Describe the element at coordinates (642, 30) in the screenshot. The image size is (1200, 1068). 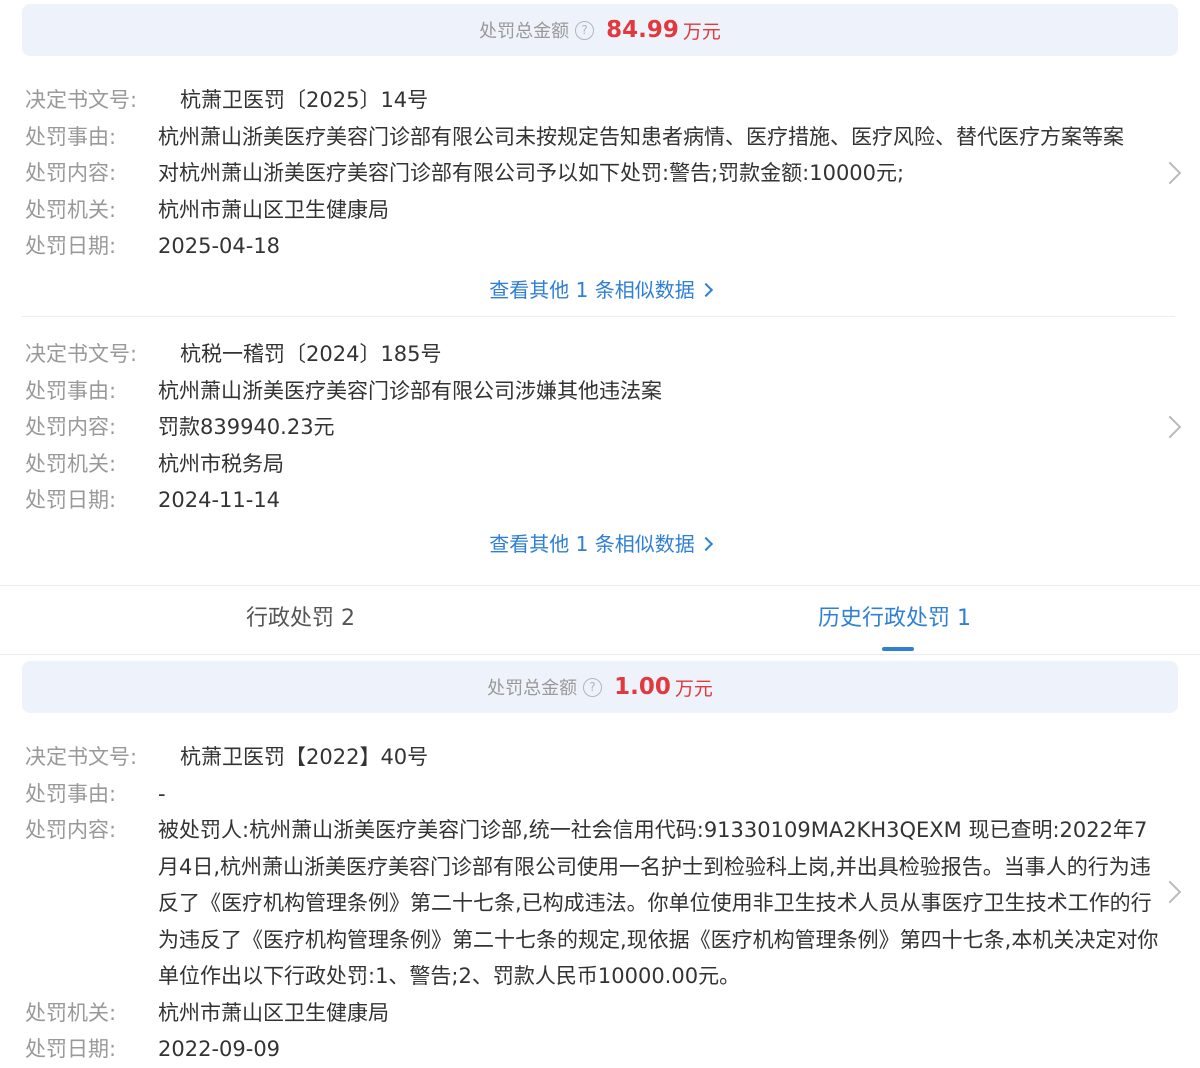
I see `summary-amount: 84.99` at that location.